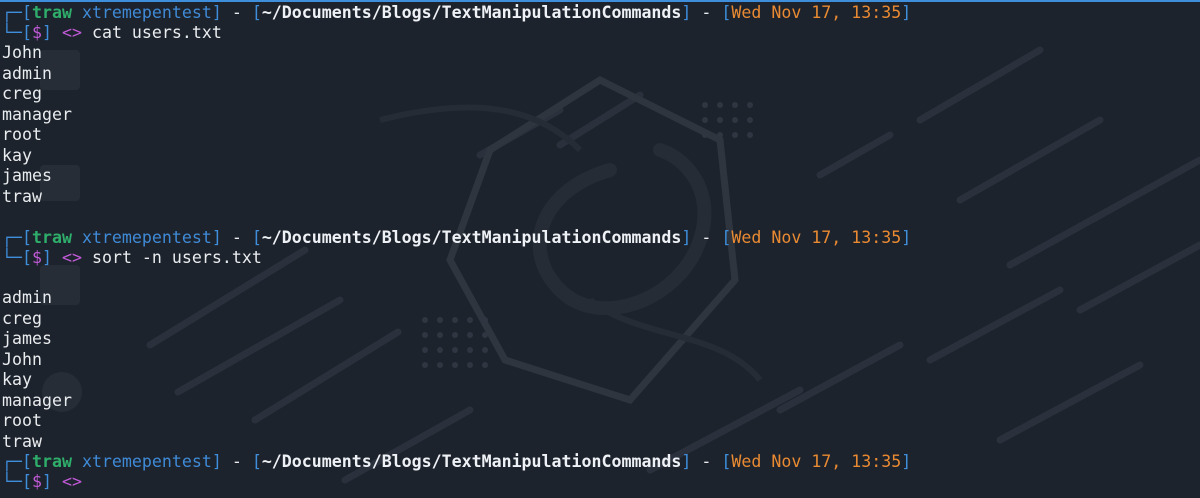 This screenshot has width=1200, height=498. Describe the element at coordinates (176, 257) in the screenshot. I see `command-text: sort -n users.txt` at that location.